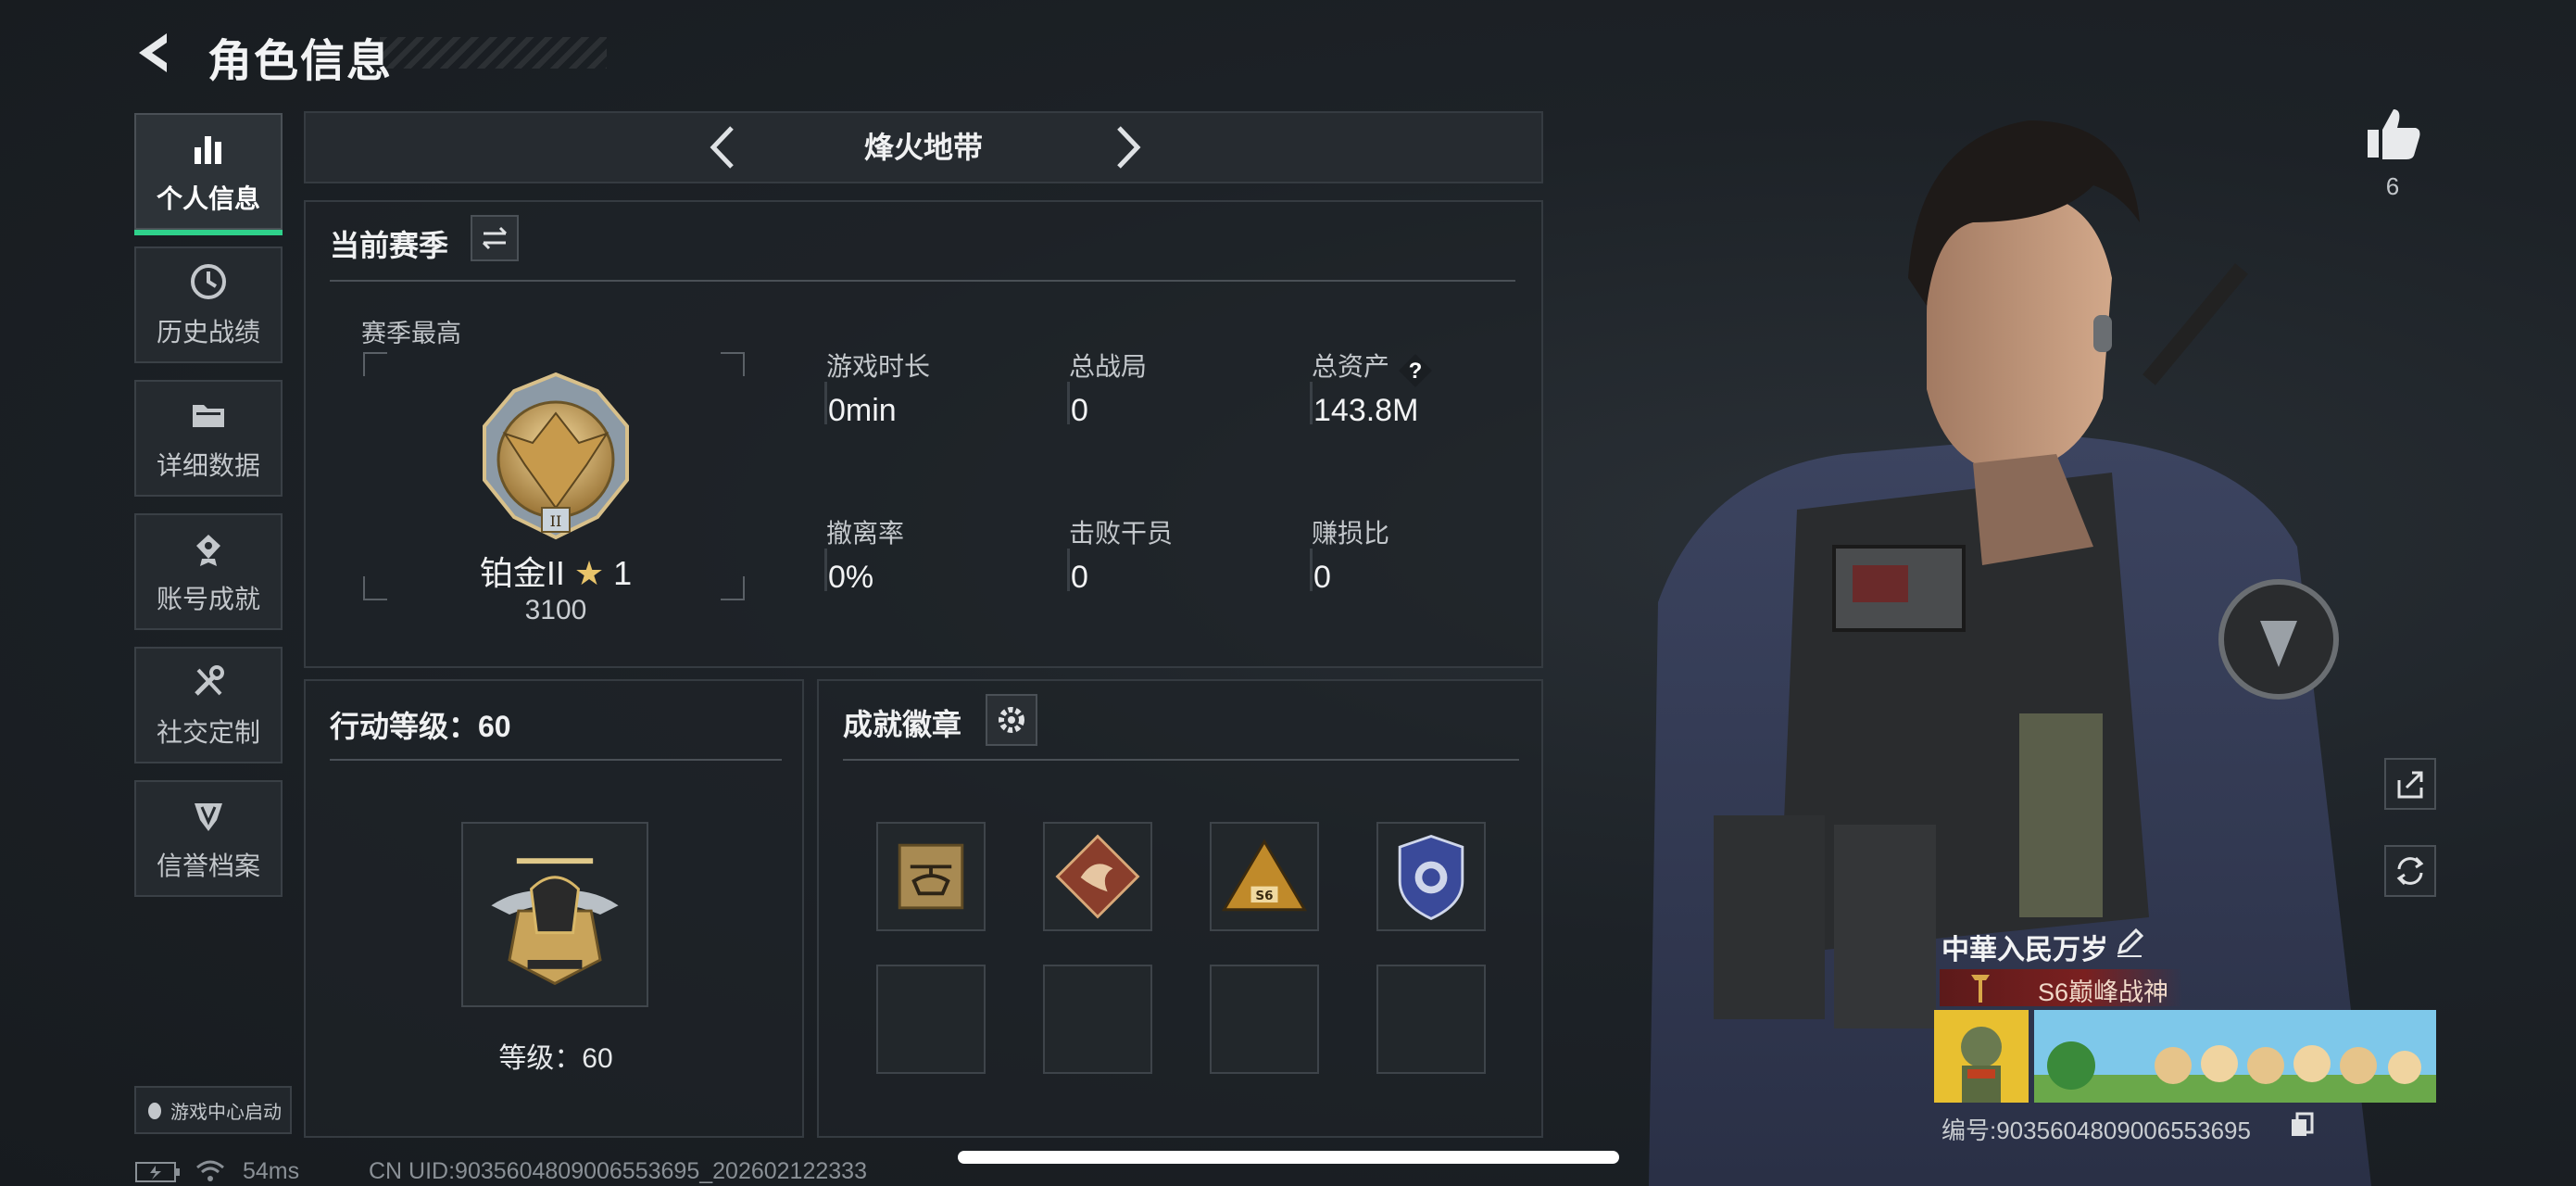 The width and height of the screenshot is (2576, 1186). Describe the element at coordinates (556, 456) in the screenshot. I see `platinum-rank-medal-icon: II` at that location.